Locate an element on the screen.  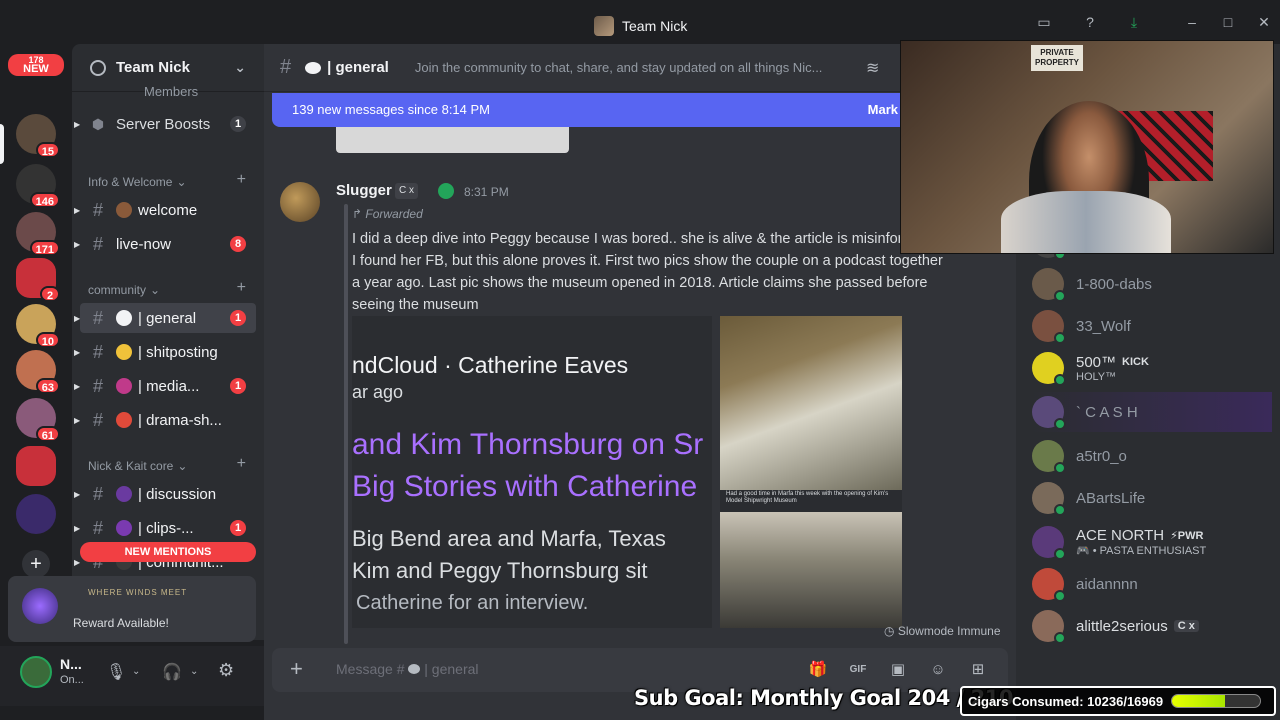
member-item: a5tr0_o is located at coordinates (1152, 456).